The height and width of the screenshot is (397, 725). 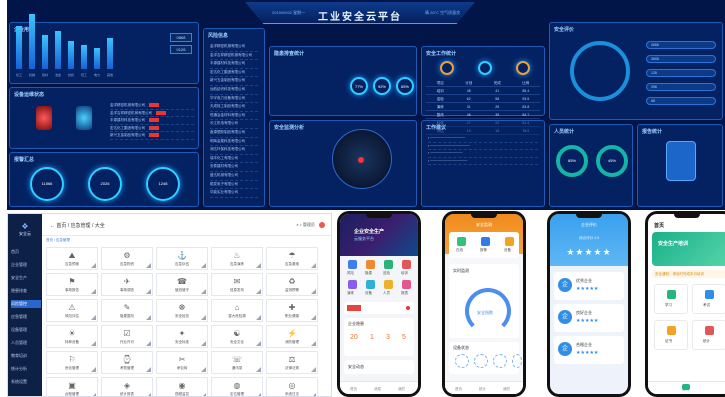 What do you see at coordinates (152, 106) in the screenshot?
I see `equipment-row: 金洋精密机械有限公司` at bounding box center [152, 106].